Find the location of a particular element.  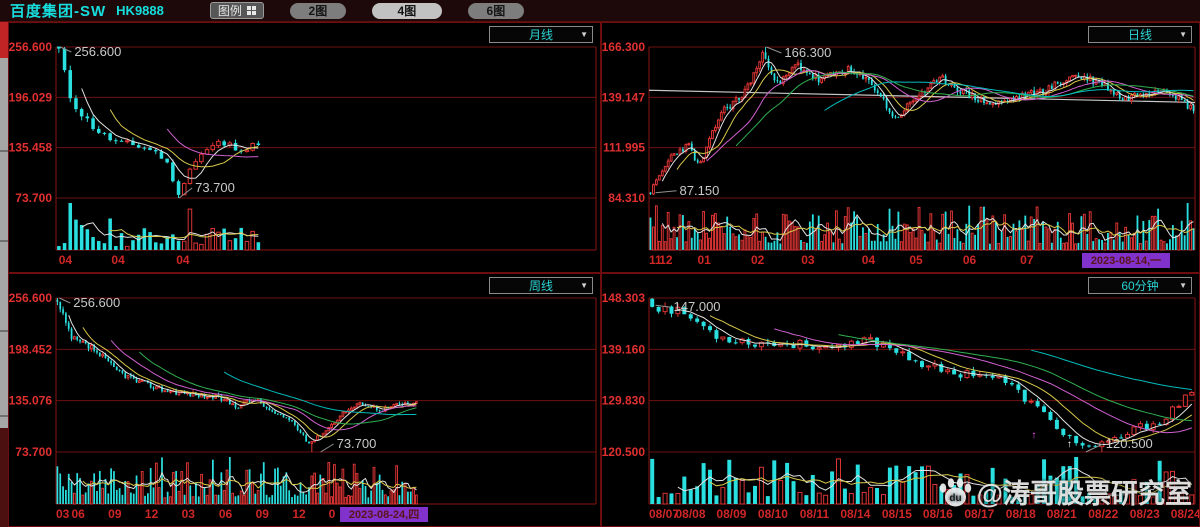

y-axis-label: 73.700 is located at coordinates (33, 452).